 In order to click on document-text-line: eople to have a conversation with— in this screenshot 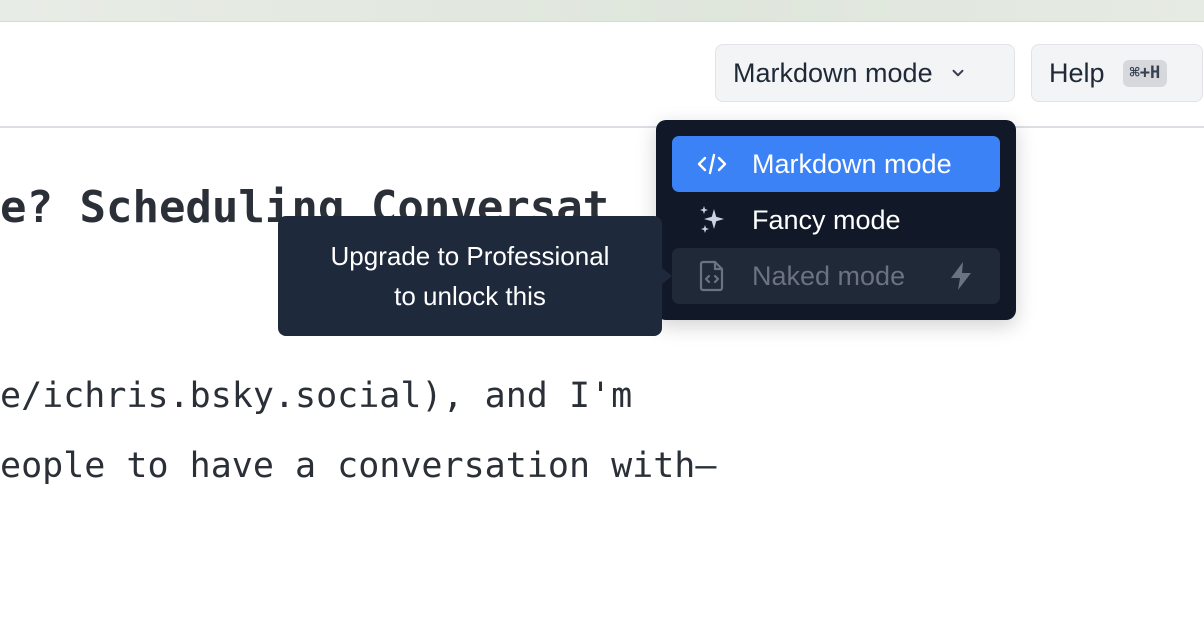, I will do `click(358, 466)`.